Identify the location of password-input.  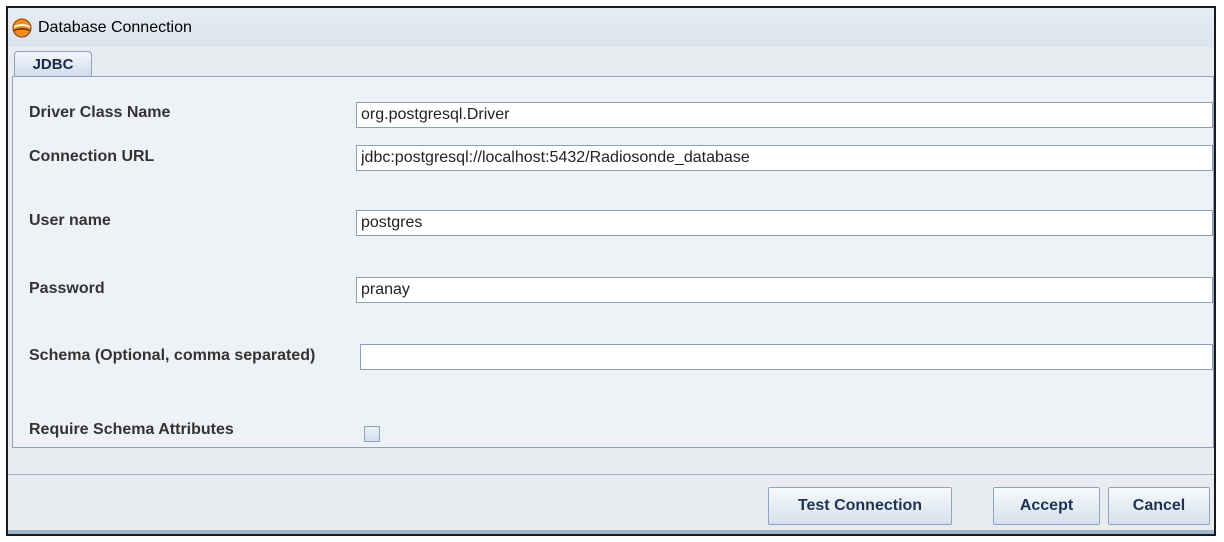
(784, 290).